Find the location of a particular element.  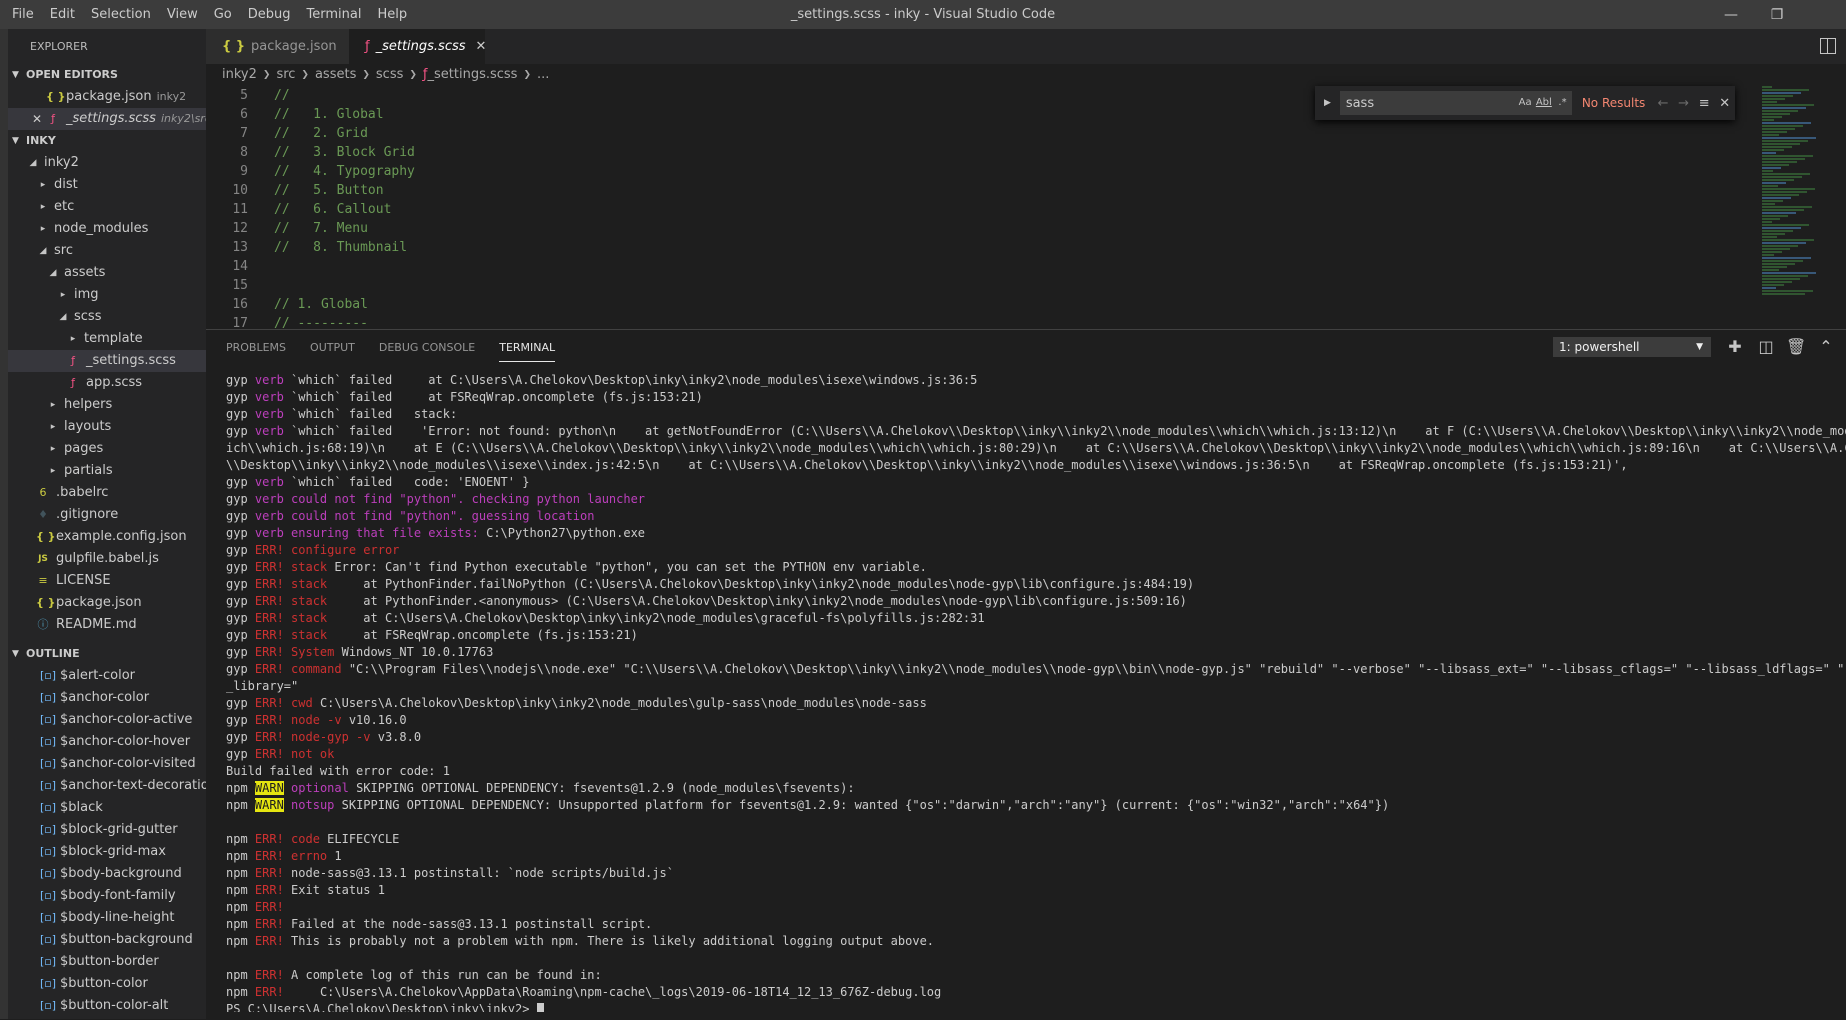

panel-tab-problems: PROBLEMS is located at coordinates (256, 347).